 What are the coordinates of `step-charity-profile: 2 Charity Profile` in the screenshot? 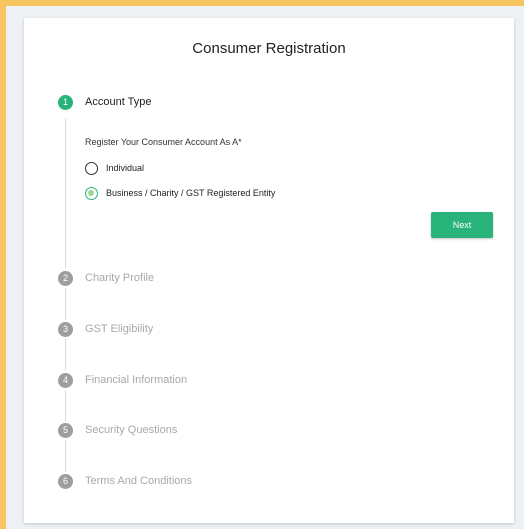 It's located at (106, 278).